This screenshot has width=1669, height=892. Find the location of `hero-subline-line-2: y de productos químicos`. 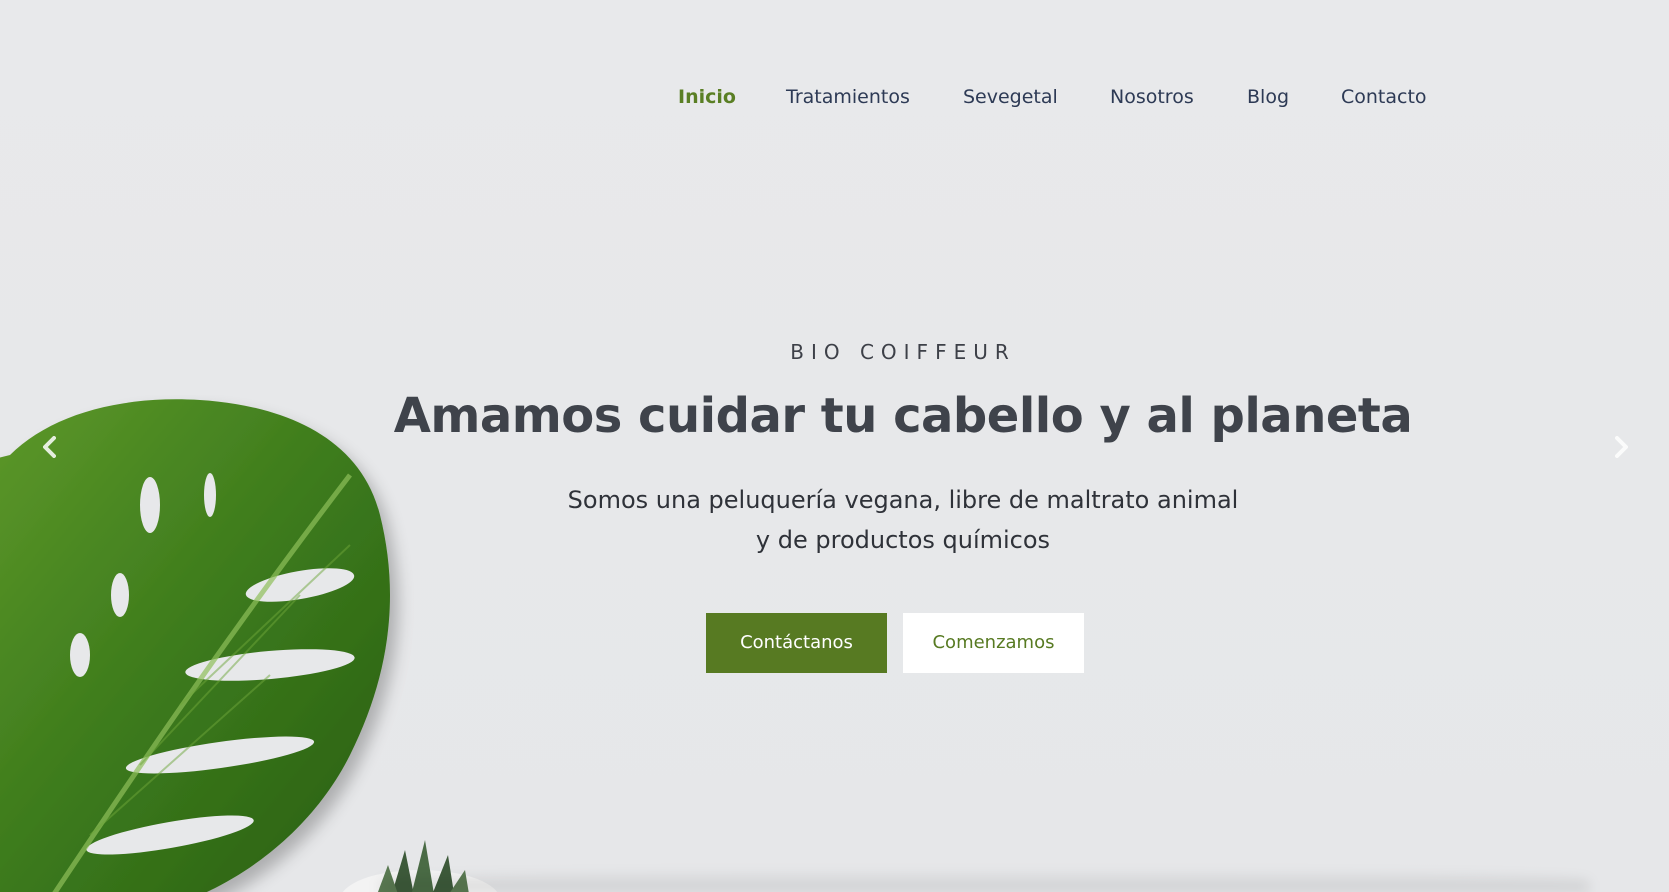

hero-subline-line-2: y de productos químicos is located at coordinates (903, 540).